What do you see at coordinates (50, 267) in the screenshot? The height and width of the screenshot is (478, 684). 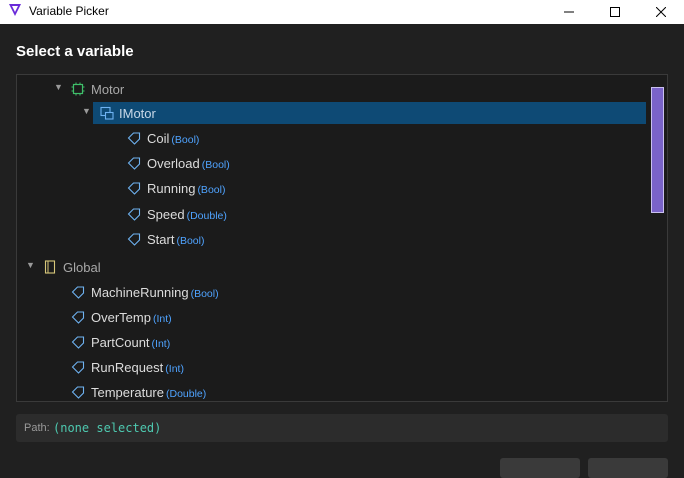 I see `document-icon` at bounding box center [50, 267].